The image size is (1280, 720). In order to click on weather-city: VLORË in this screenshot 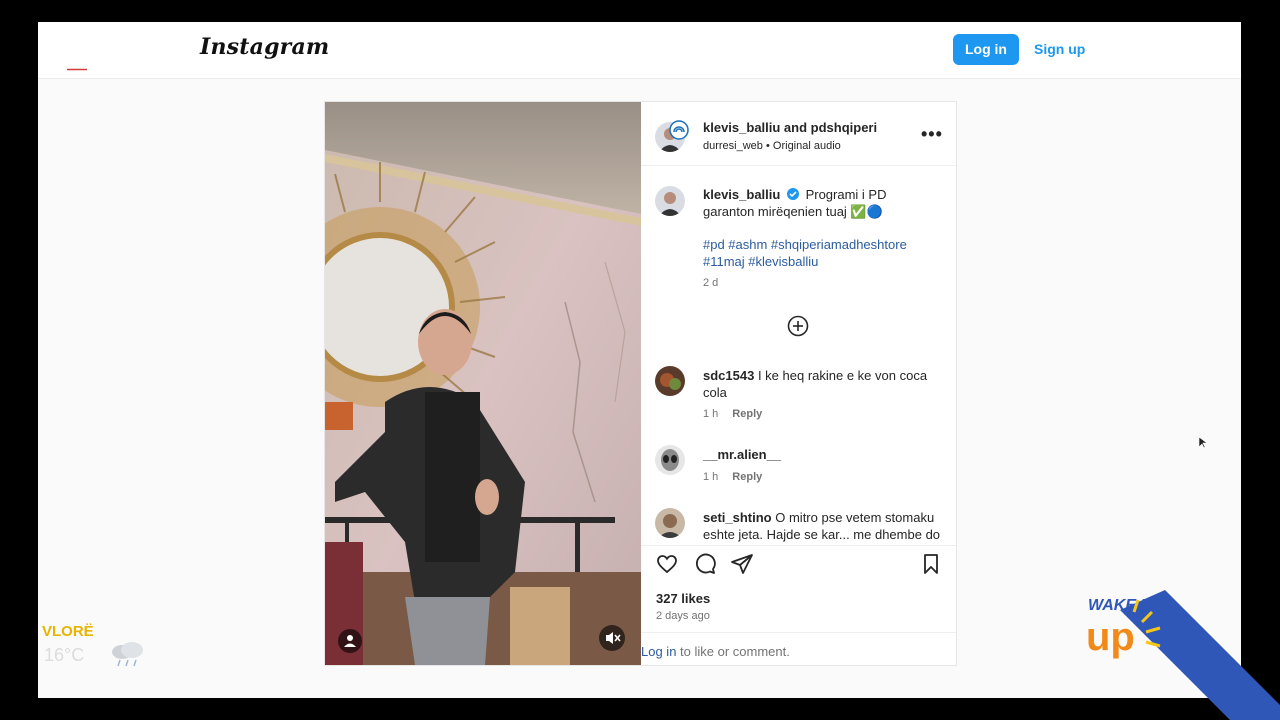, I will do `click(68, 631)`.